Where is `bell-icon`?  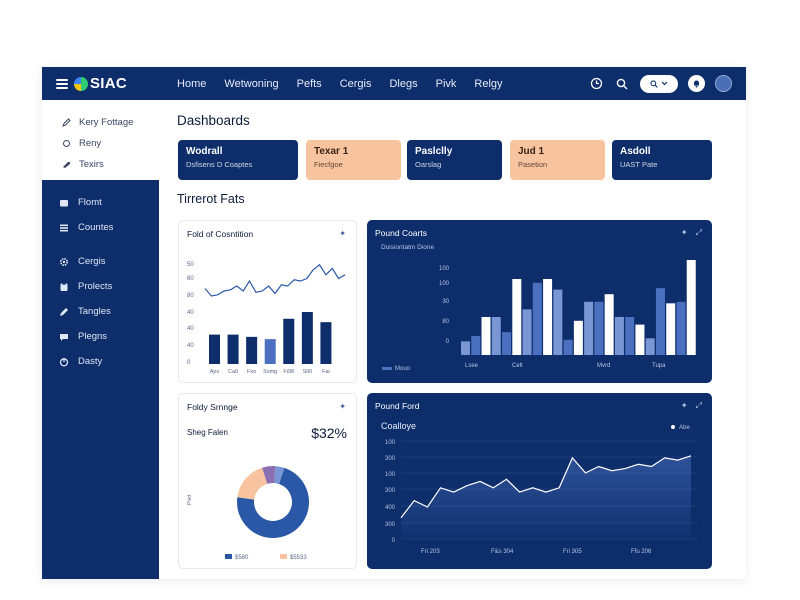 bell-icon is located at coordinates (696, 84).